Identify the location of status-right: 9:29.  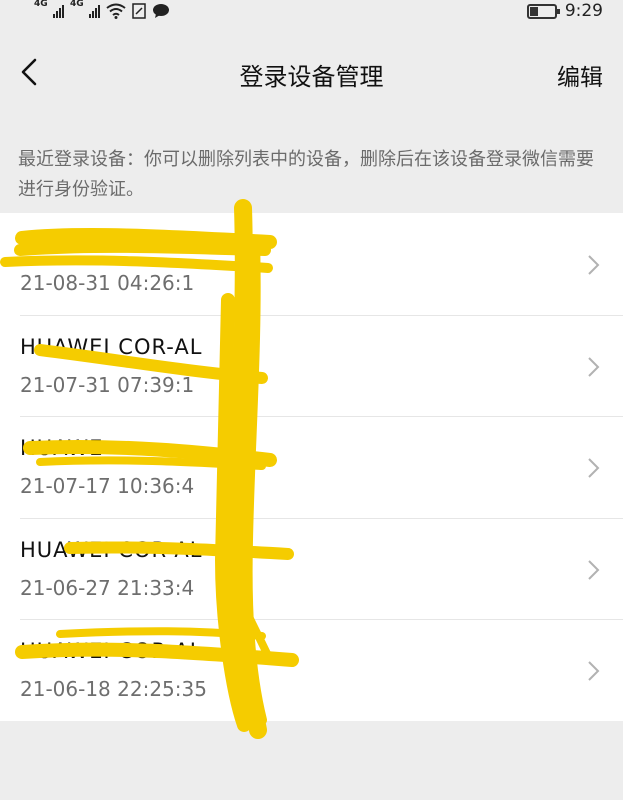
(564, 11).